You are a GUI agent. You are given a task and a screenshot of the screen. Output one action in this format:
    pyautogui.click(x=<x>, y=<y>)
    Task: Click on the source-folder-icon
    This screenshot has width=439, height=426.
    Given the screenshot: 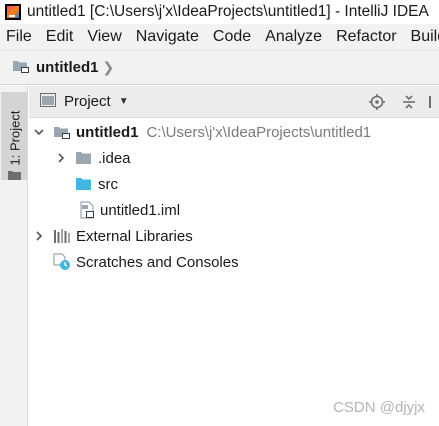 What is the action you would take?
    pyautogui.click(x=84, y=184)
    